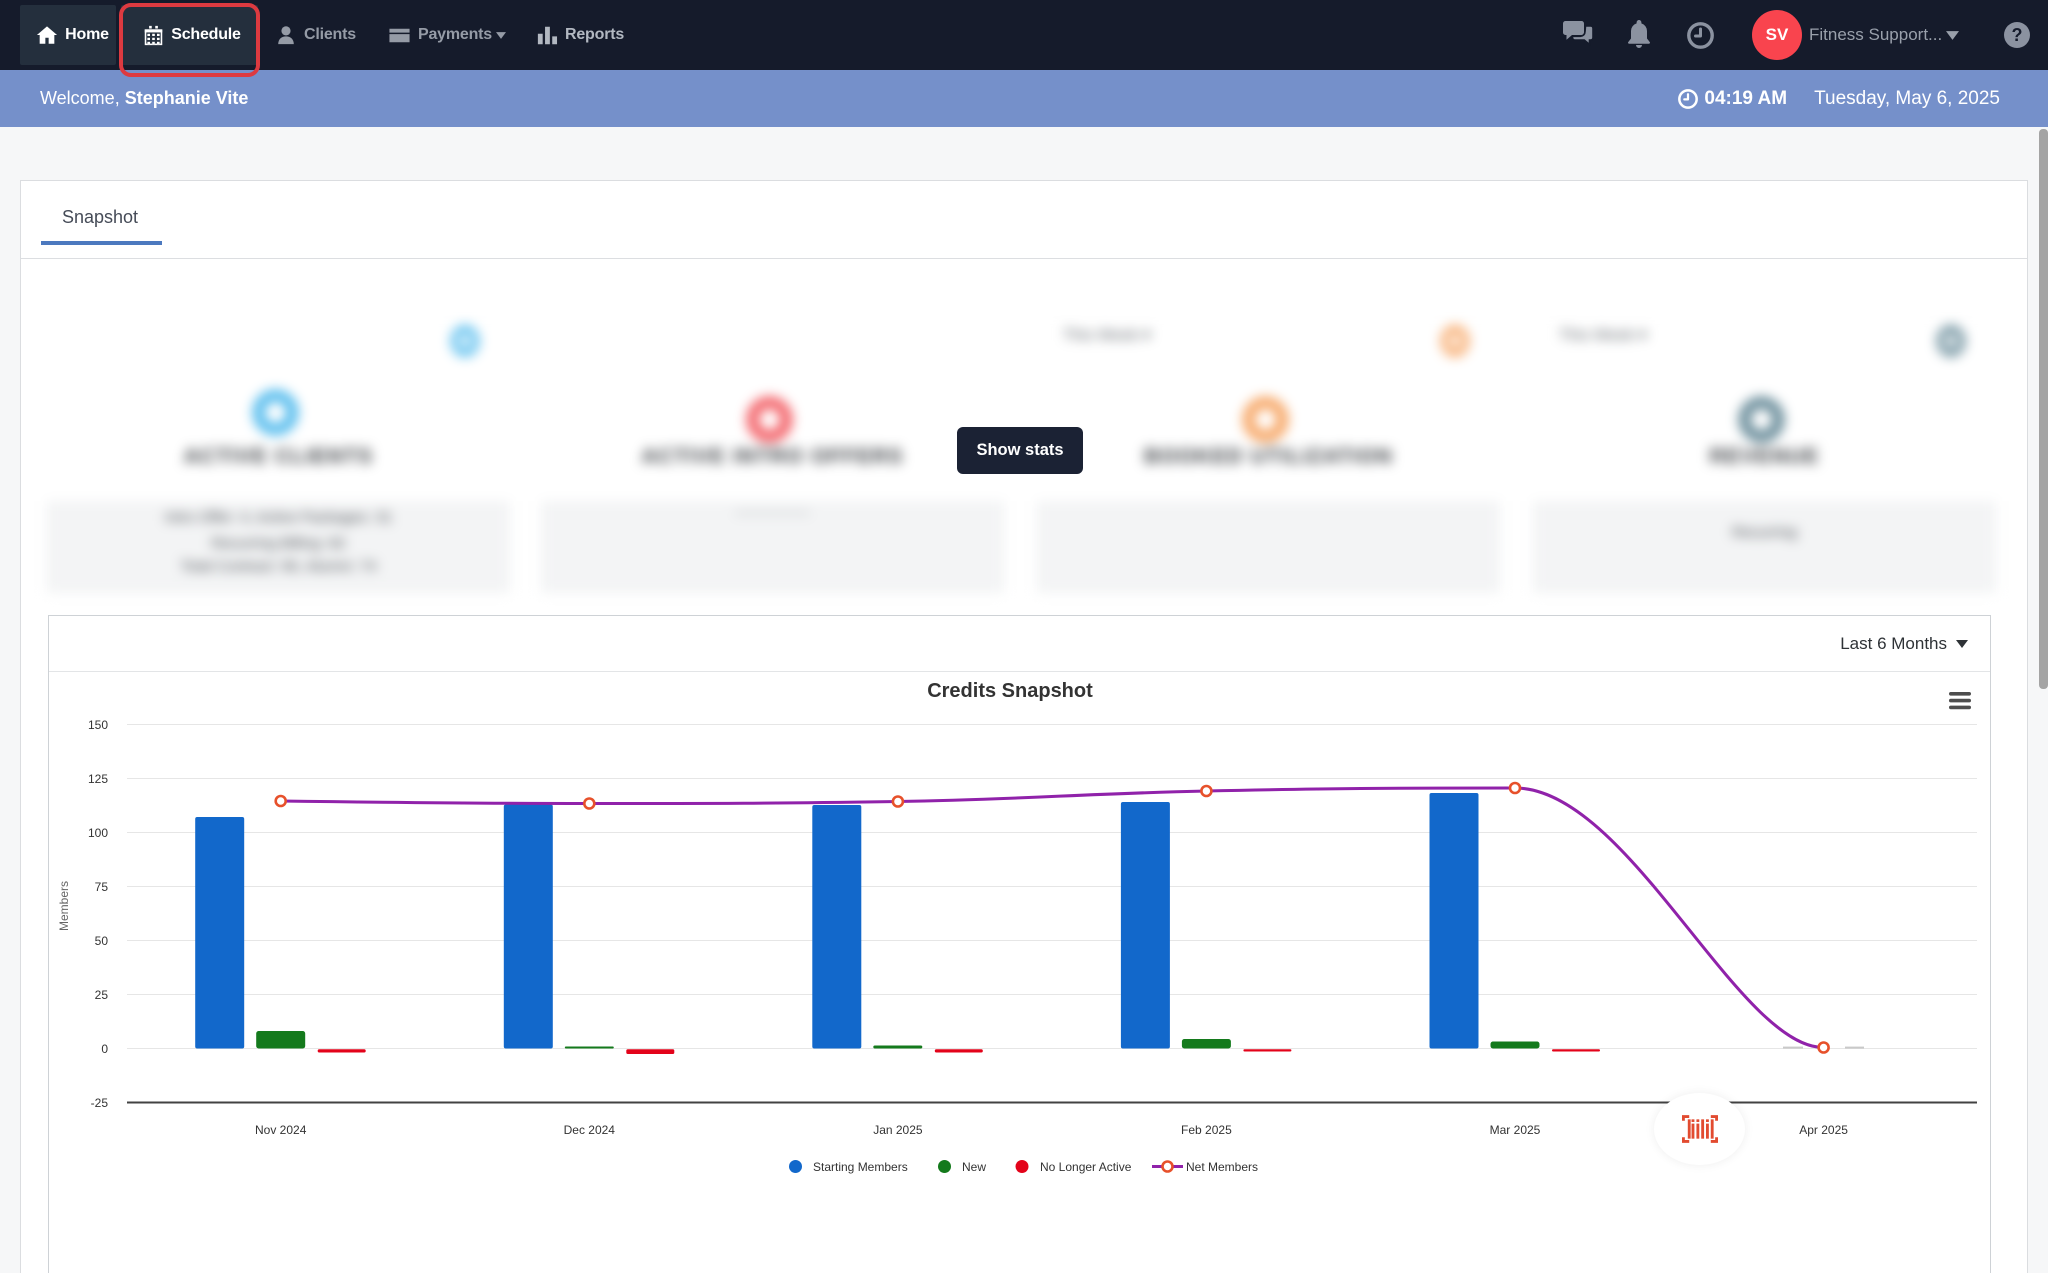 This screenshot has width=2048, height=1273. What do you see at coordinates (1515, 1130) in the screenshot?
I see `svg-text: Mar 2025` at bounding box center [1515, 1130].